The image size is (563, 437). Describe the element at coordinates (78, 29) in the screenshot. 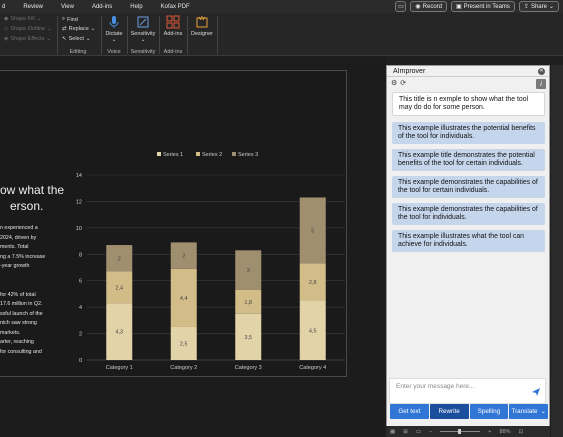

I see `replace-button: ⇄ Replace ⌄` at that location.